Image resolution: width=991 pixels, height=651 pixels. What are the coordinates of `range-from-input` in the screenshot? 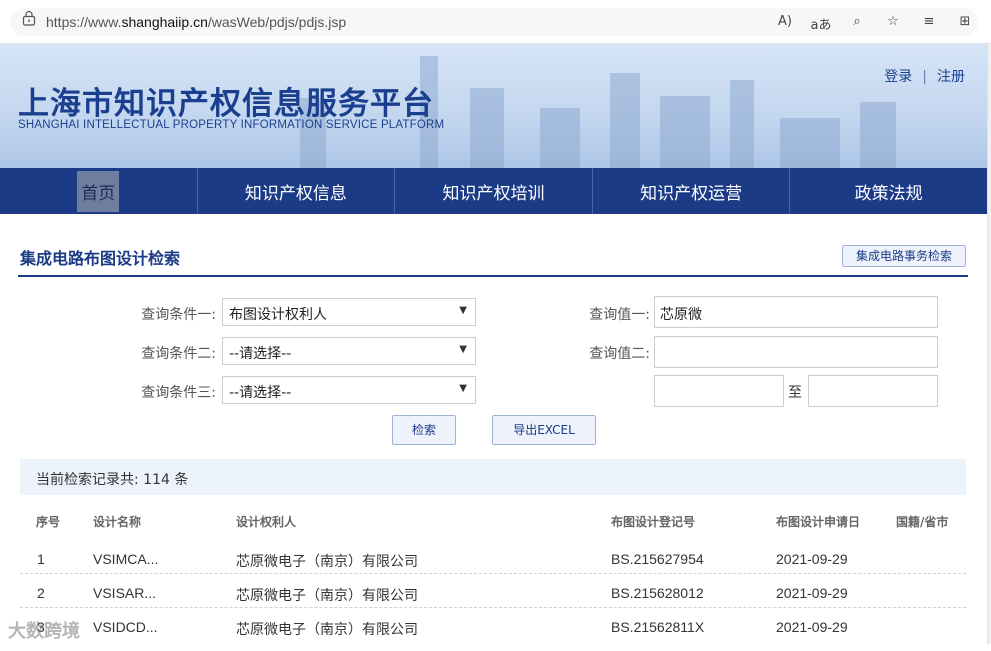 It's located at (719, 391).